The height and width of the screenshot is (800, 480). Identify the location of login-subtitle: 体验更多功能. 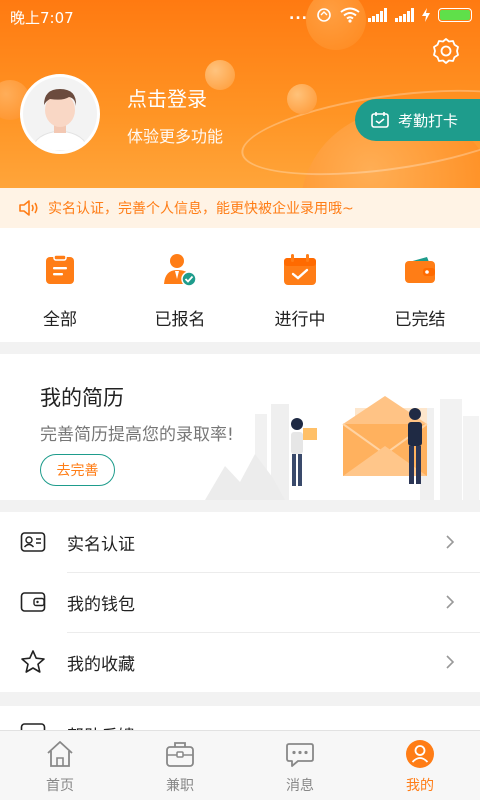
(175, 136).